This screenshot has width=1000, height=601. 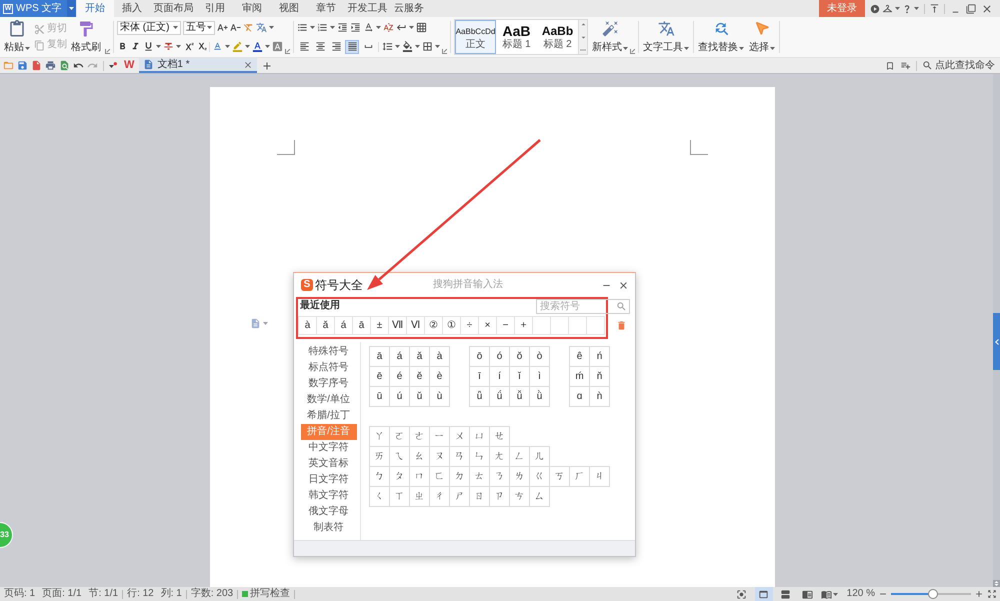 What do you see at coordinates (328, 528) in the screenshot?
I see `category-item: 制表符` at bounding box center [328, 528].